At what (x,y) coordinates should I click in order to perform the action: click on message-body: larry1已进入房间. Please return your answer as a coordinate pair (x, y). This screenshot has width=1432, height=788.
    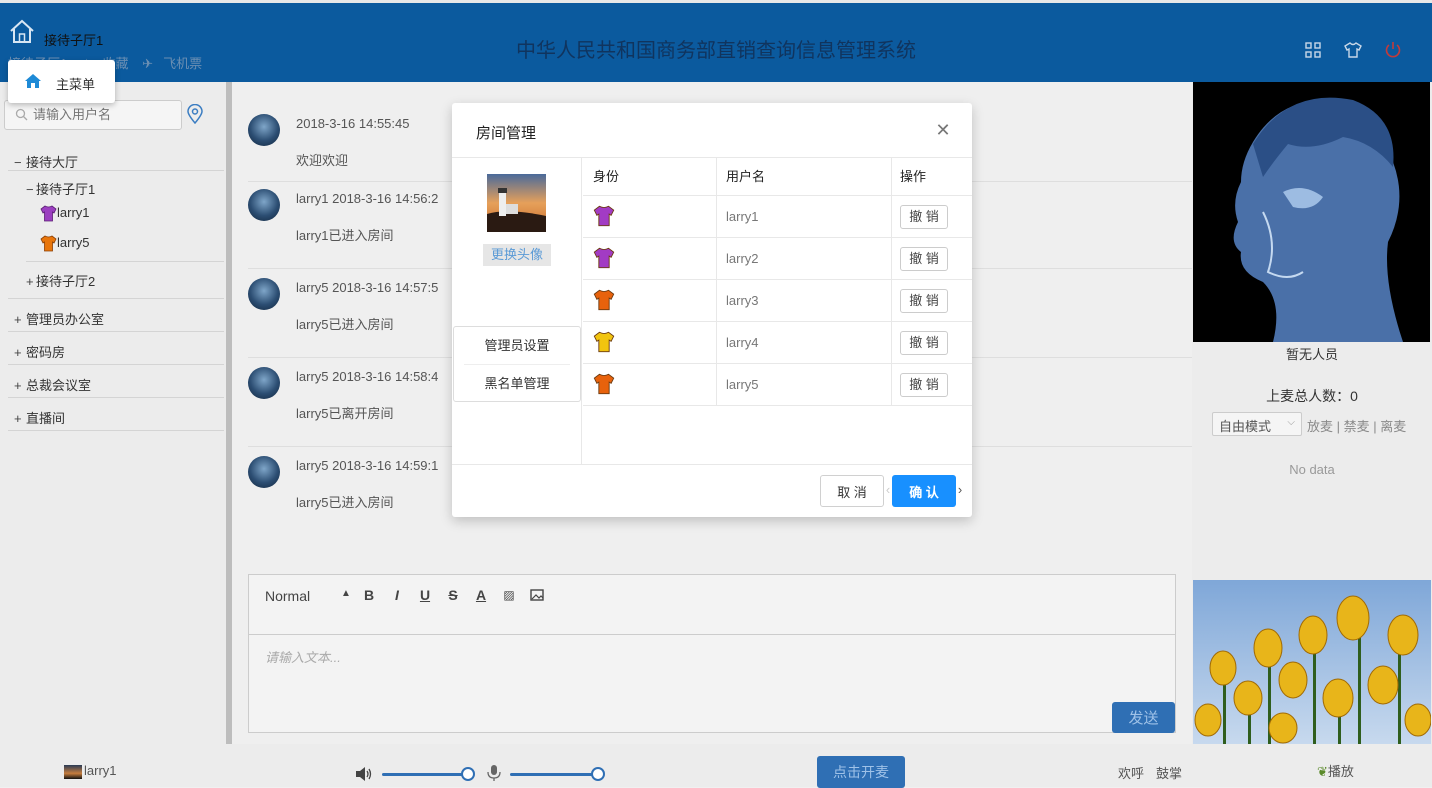
    Looking at the image, I should click on (345, 235).